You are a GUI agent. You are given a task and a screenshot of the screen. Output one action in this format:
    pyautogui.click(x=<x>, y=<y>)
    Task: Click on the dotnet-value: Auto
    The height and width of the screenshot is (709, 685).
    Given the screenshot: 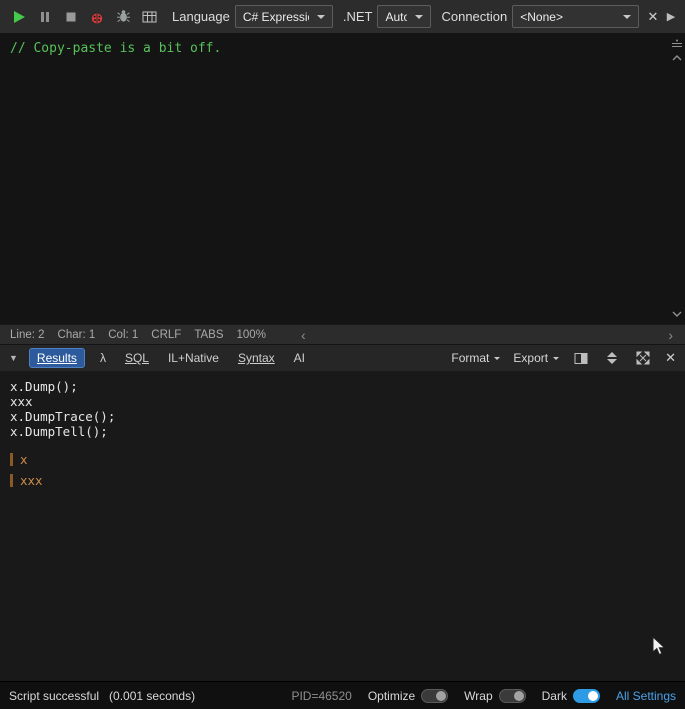 What is the action you would take?
    pyautogui.click(x=396, y=16)
    